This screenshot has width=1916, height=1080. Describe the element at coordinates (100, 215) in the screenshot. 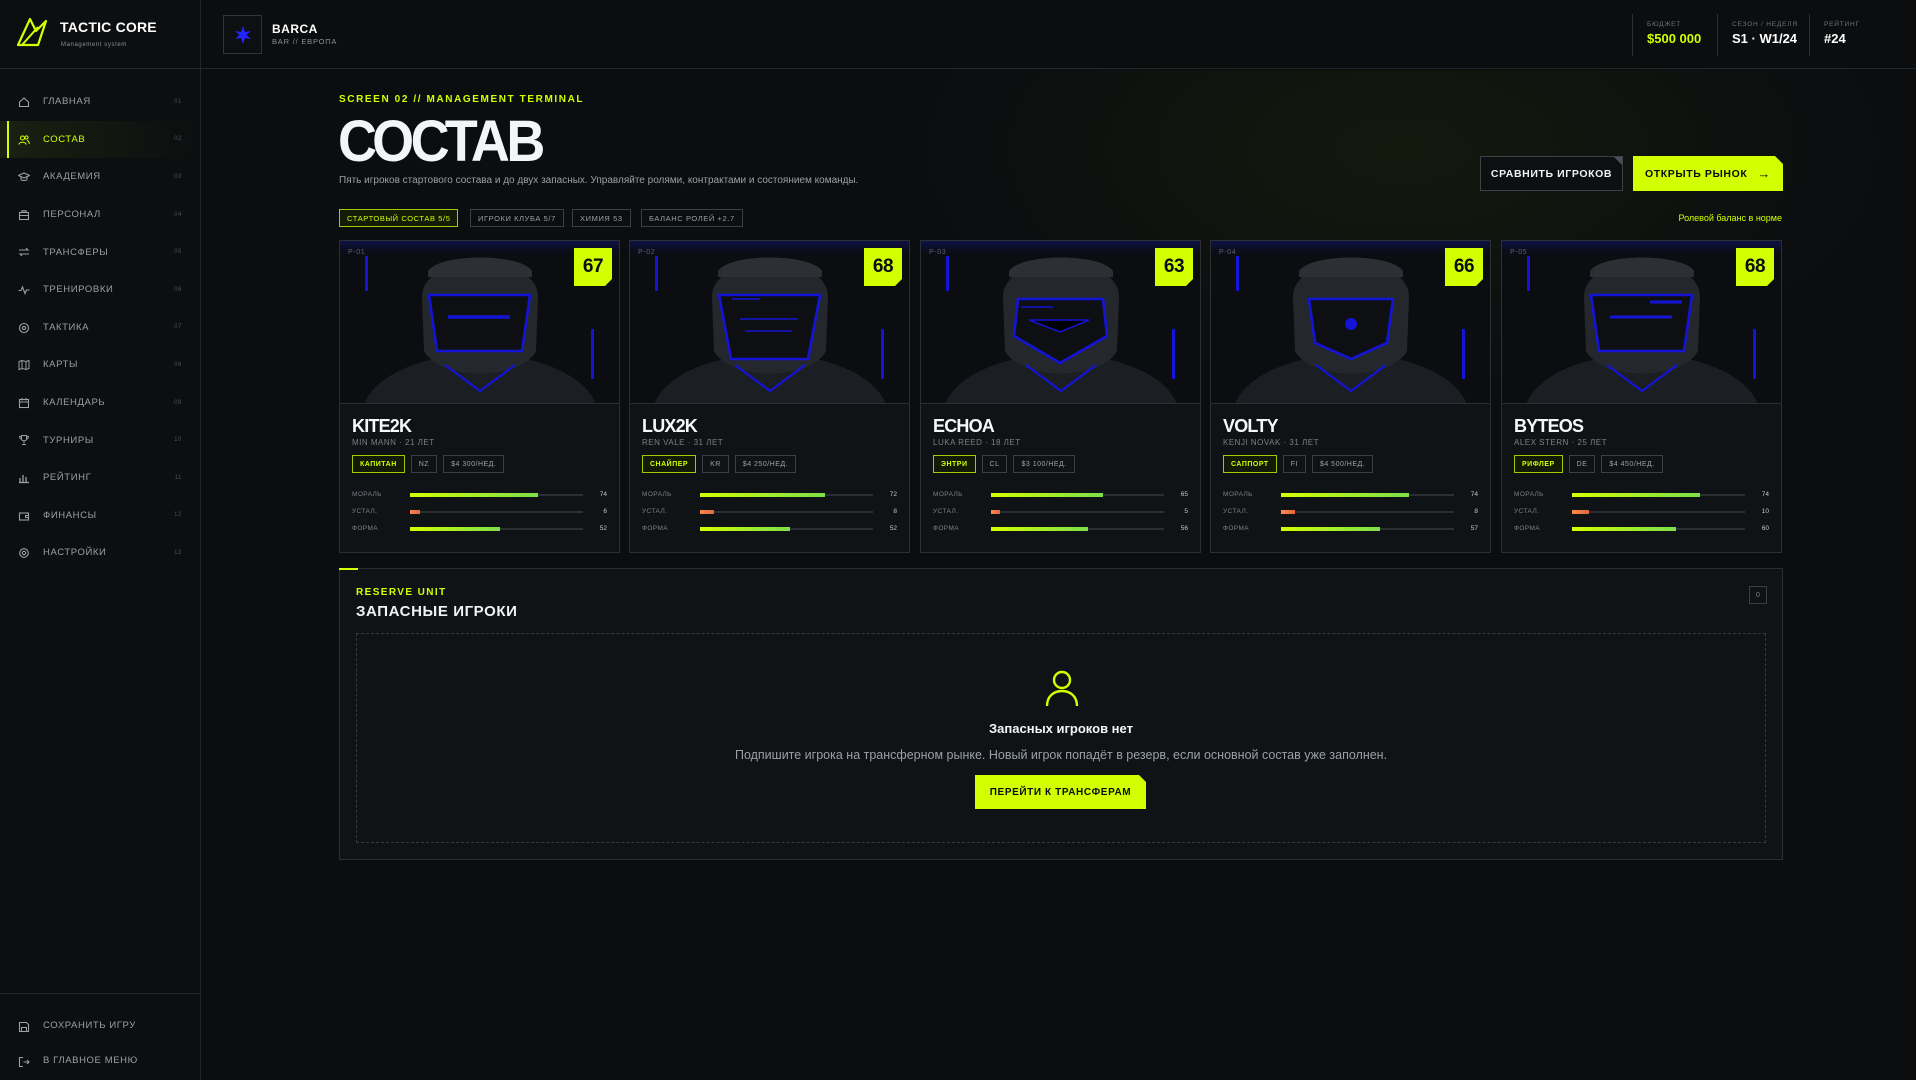

I see `sidebar-item-briefcase: Персонал 04` at that location.